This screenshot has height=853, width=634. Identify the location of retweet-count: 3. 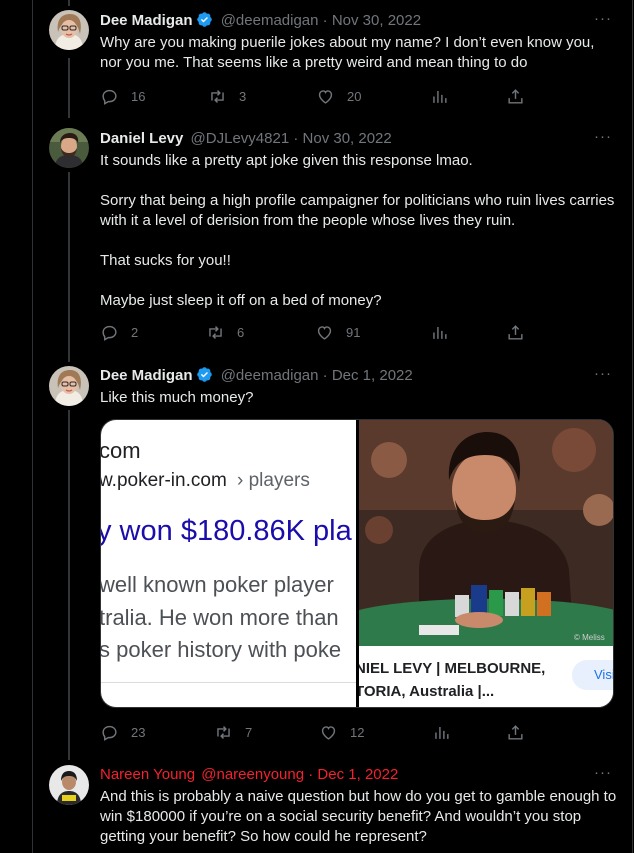
(243, 96).